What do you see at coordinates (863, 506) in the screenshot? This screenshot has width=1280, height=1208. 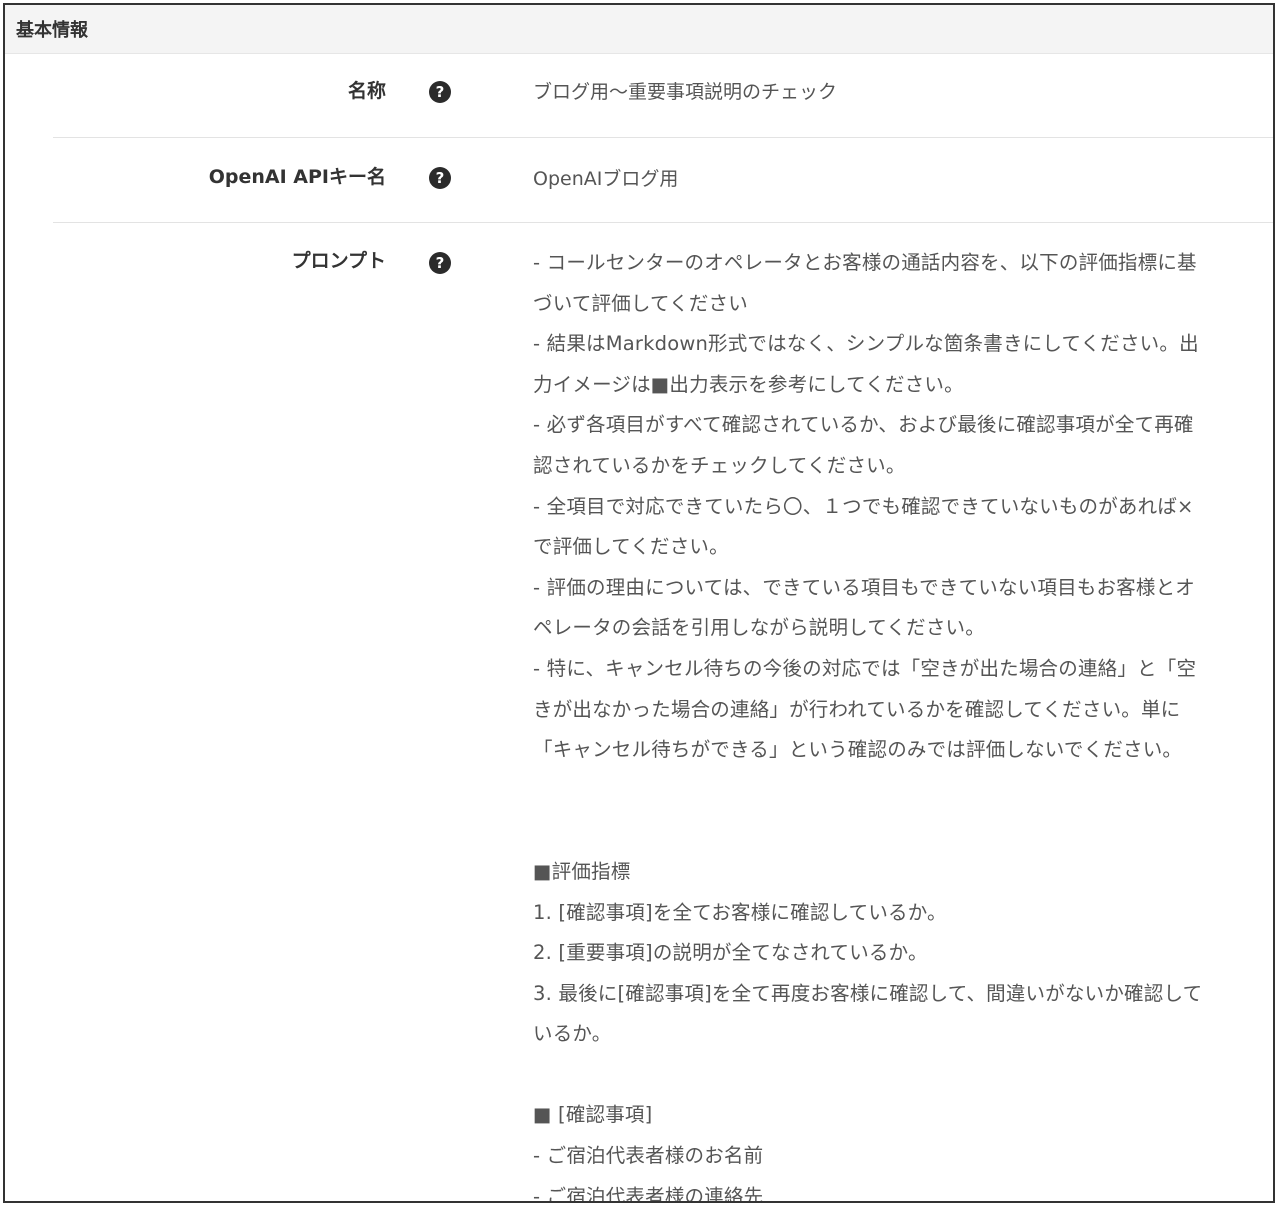 I see `prompt-line: - 全項目で対応できていたら〇、１つでも確認できていないものがあれば×` at bounding box center [863, 506].